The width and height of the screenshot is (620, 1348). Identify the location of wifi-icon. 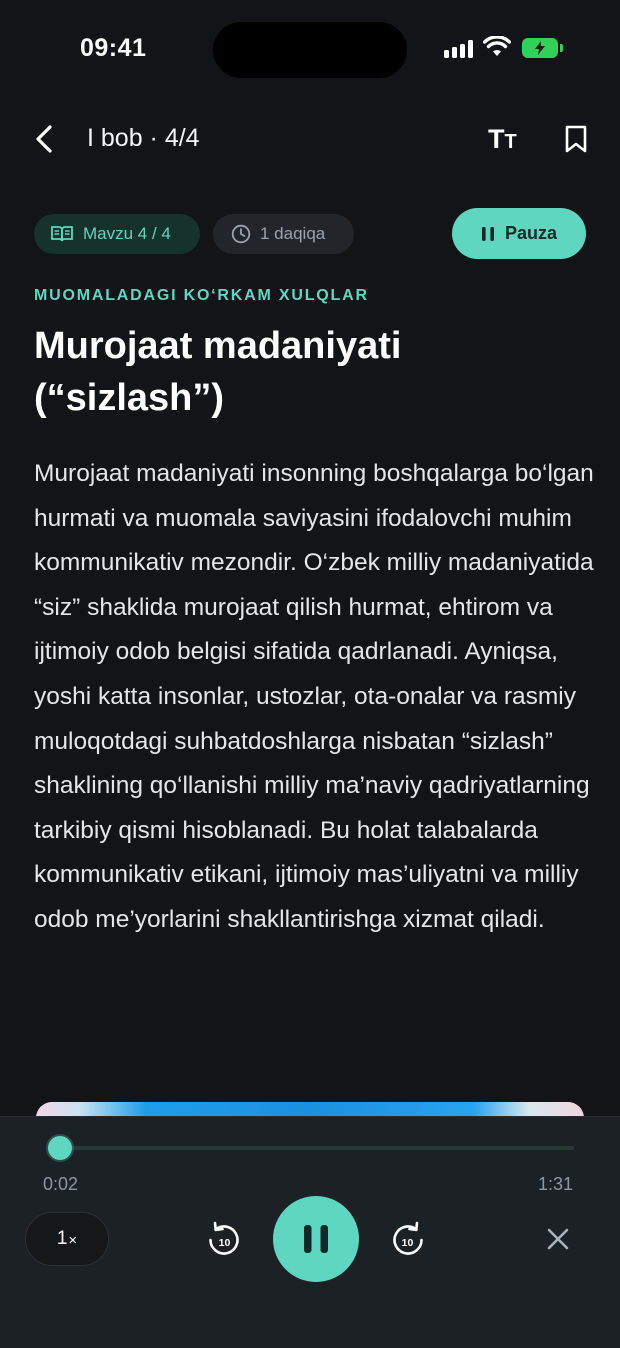
(497, 46).